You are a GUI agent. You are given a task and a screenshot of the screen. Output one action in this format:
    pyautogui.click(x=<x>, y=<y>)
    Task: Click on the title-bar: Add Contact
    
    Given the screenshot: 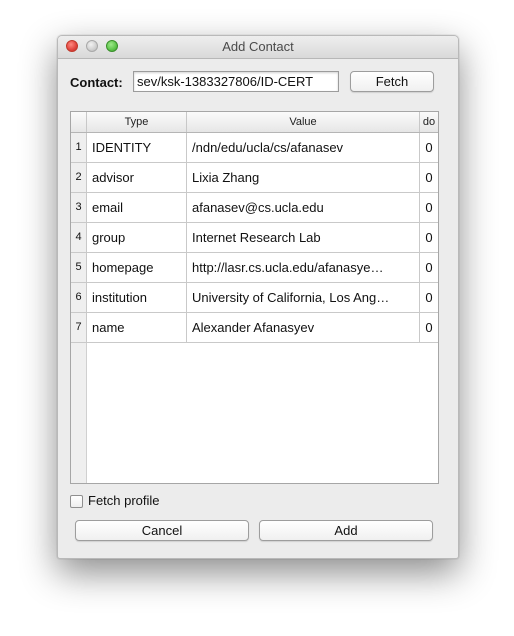 What is the action you would take?
    pyautogui.click(x=258, y=47)
    